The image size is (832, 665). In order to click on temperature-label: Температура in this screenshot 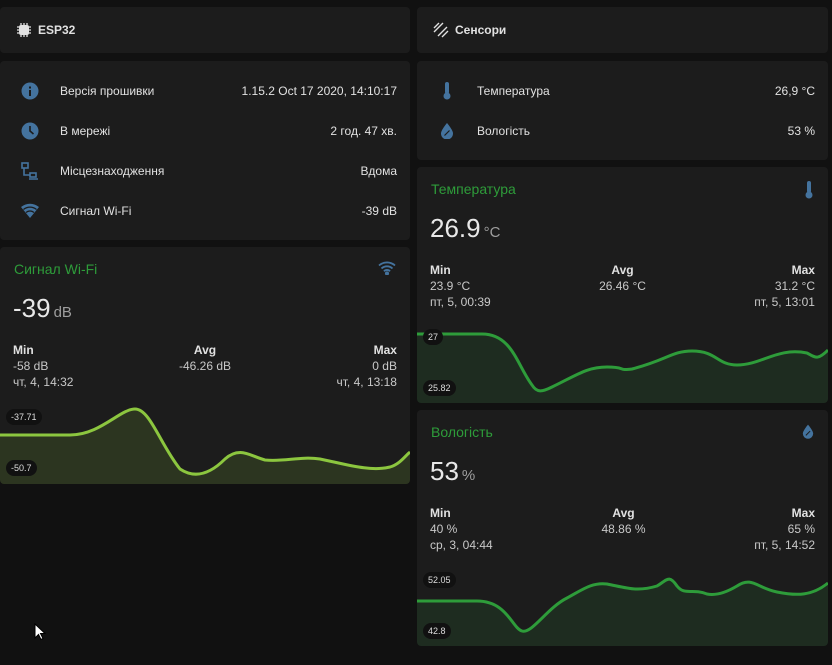, I will do `click(513, 91)`.